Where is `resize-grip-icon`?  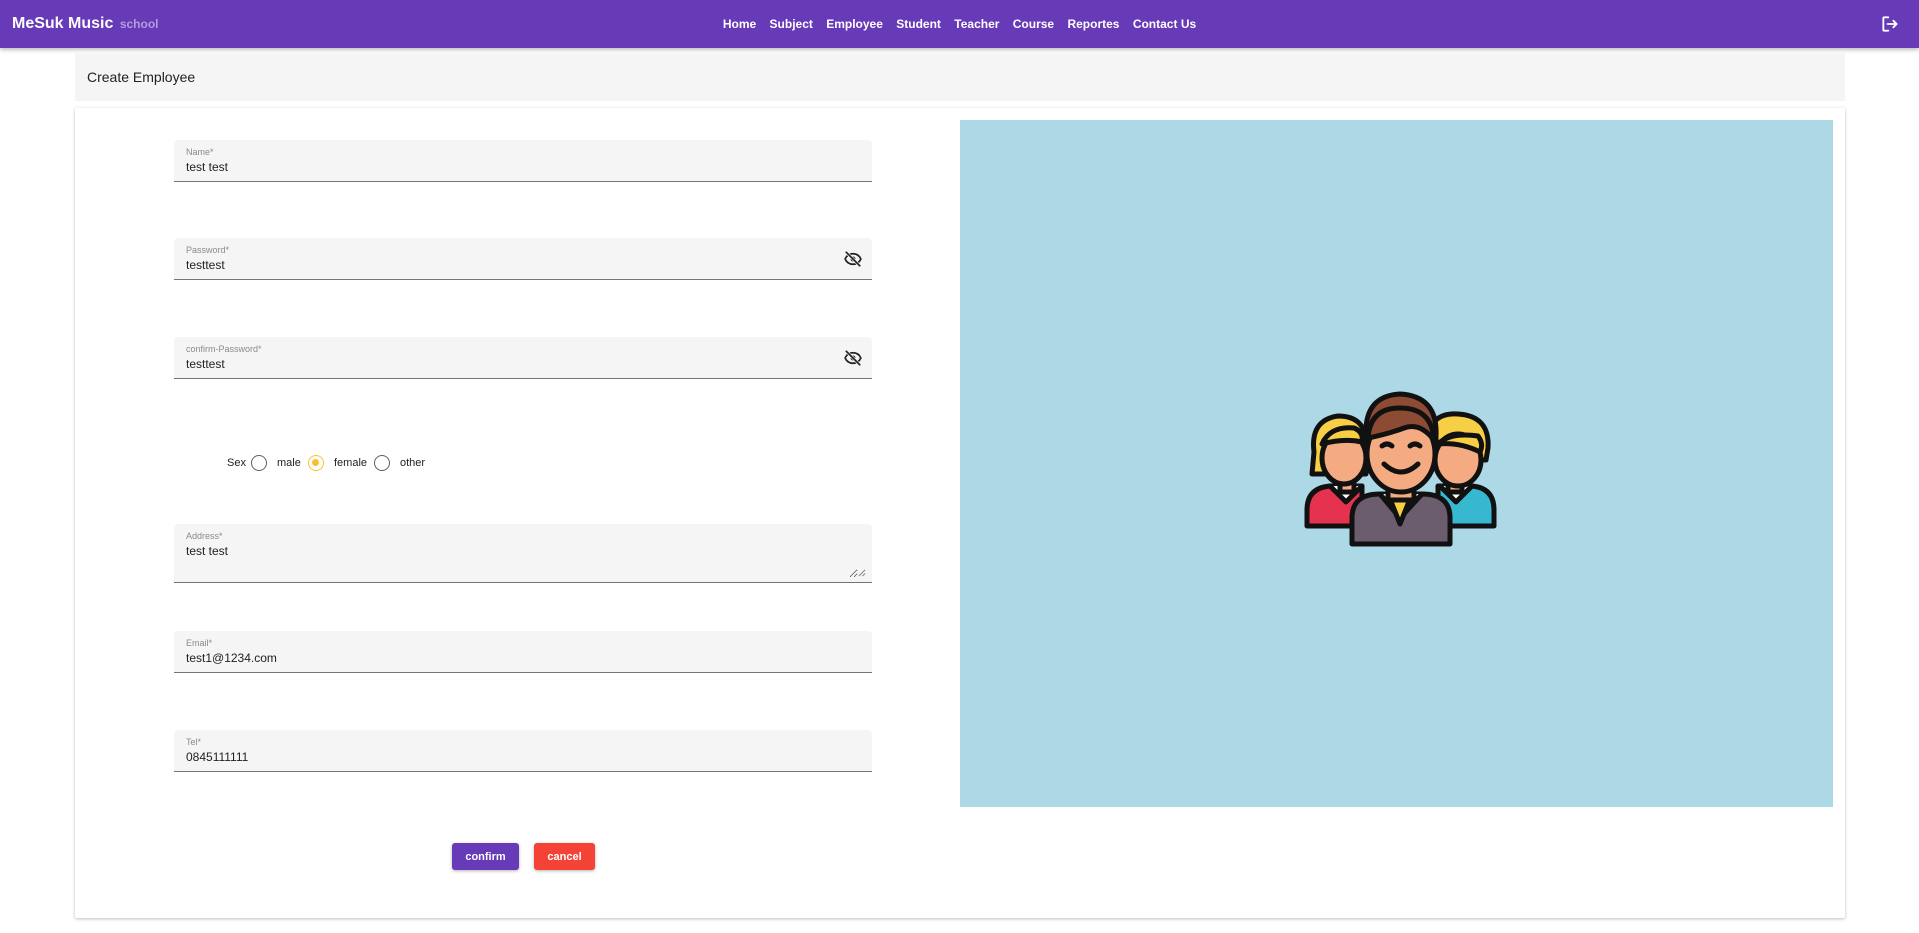 resize-grip-icon is located at coordinates (861, 572).